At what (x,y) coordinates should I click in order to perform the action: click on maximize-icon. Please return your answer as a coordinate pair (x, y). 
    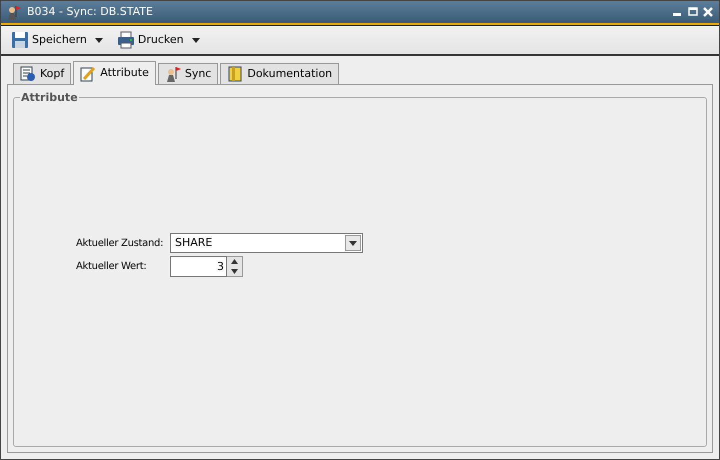
    Looking at the image, I should click on (693, 12).